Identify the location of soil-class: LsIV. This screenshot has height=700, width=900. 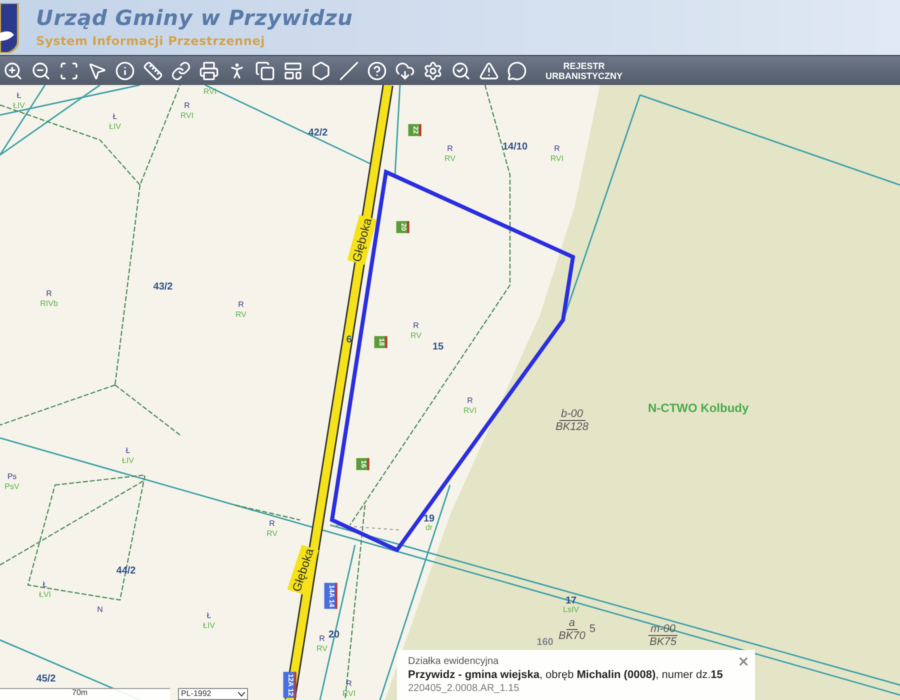
(571, 610).